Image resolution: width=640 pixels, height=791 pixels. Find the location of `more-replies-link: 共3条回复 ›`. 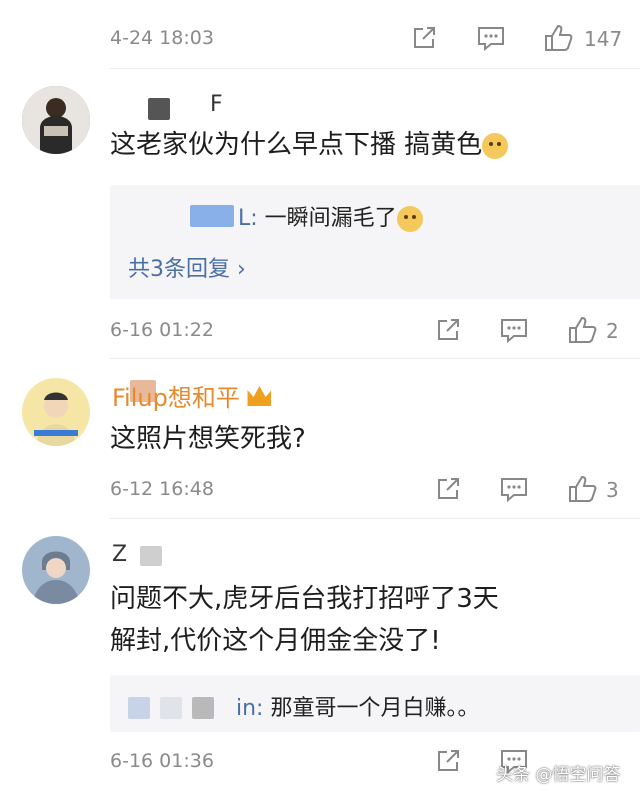

more-replies-link: 共3条回复 › is located at coordinates (187, 267).